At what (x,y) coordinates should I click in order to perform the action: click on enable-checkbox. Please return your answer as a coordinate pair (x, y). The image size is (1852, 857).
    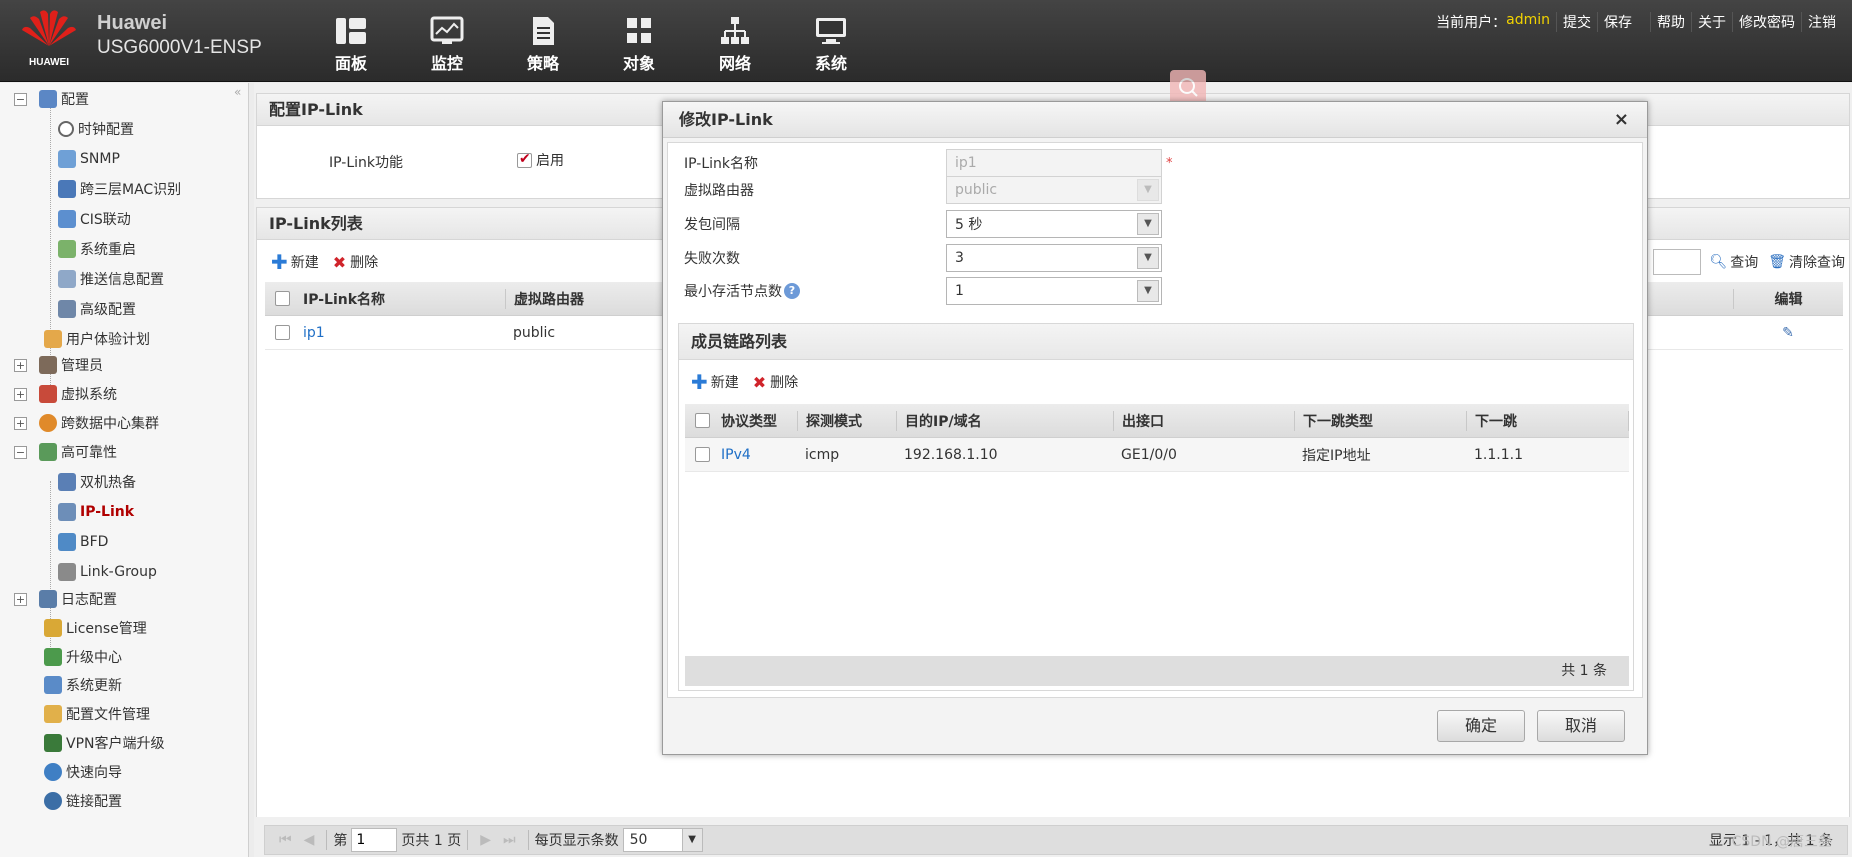
    Looking at the image, I should click on (524, 159).